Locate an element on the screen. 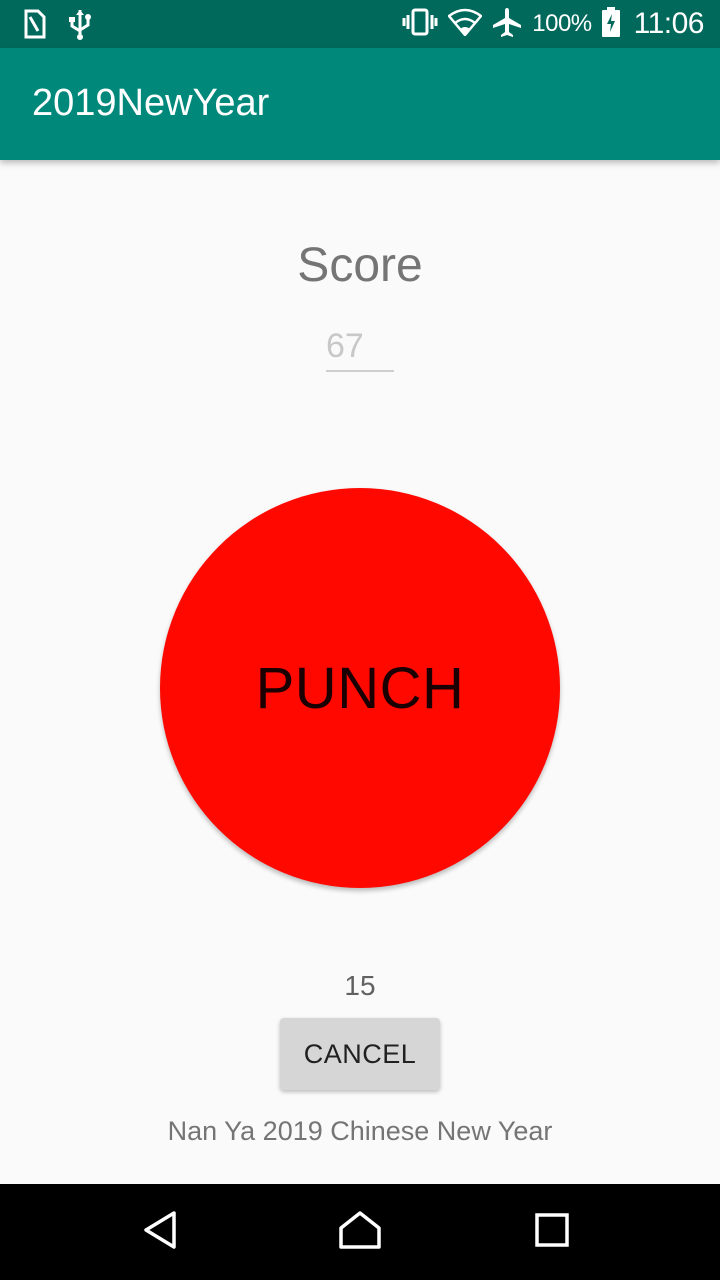  back-button is located at coordinates (160, 1232).